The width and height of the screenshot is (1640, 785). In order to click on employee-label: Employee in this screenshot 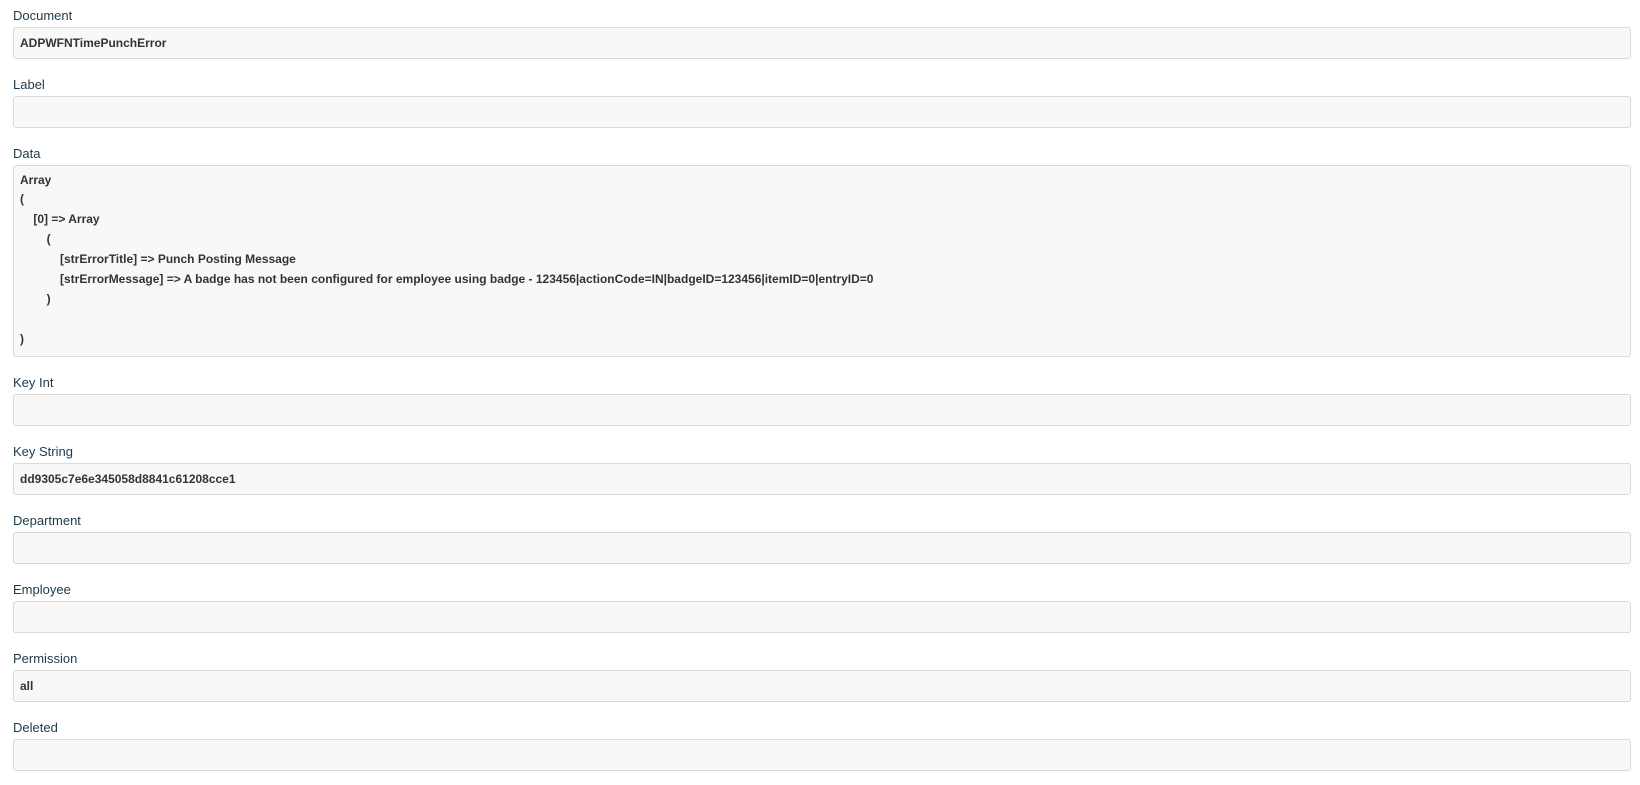, I will do `click(42, 589)`.